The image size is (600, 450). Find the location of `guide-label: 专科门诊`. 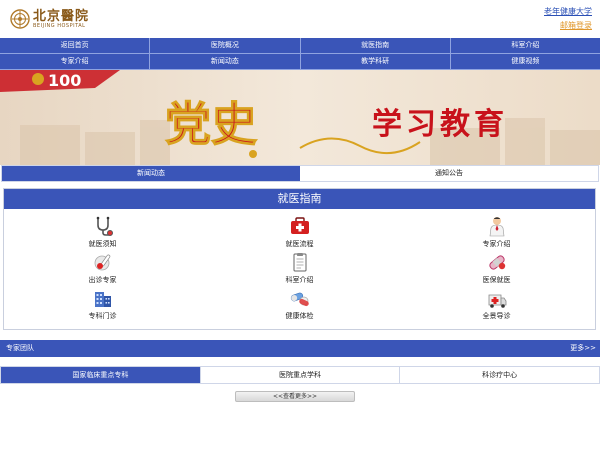

guide-label: 专科门诊 is located at coordinates (102, 316).